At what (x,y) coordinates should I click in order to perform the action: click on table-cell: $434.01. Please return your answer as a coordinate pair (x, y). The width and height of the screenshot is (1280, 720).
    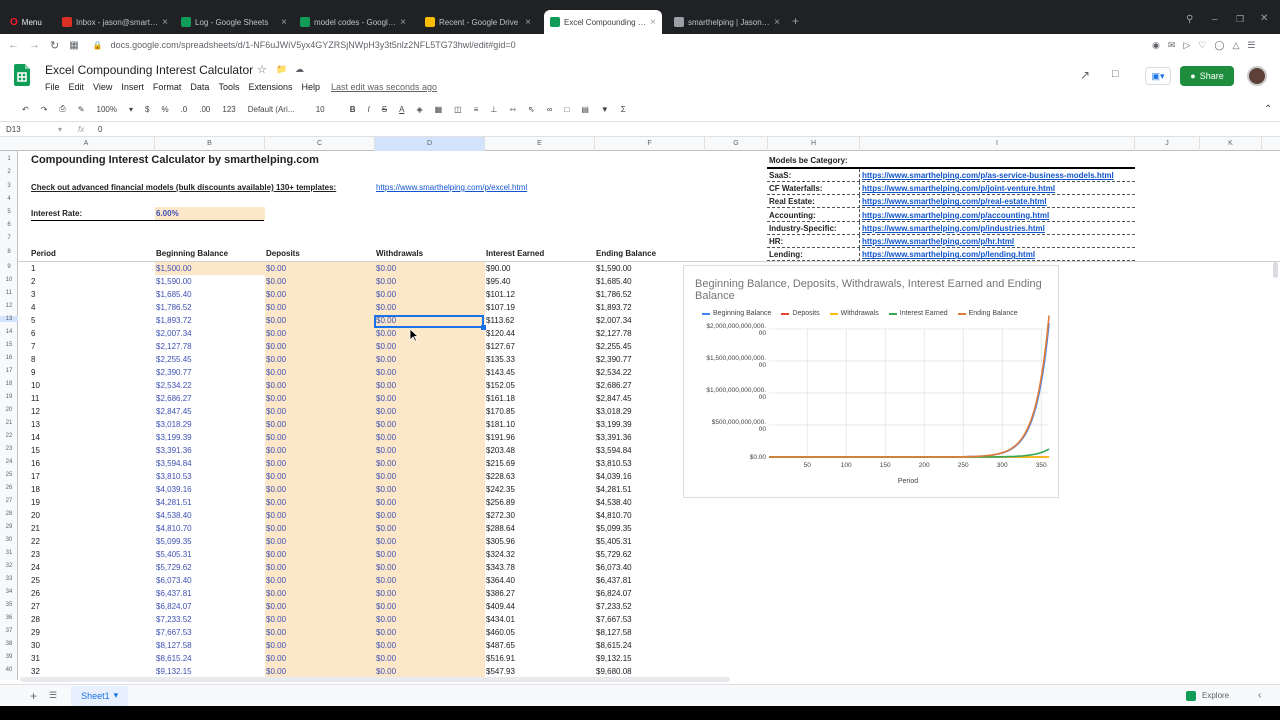
    Looking at the image, I should click on (500, 620).